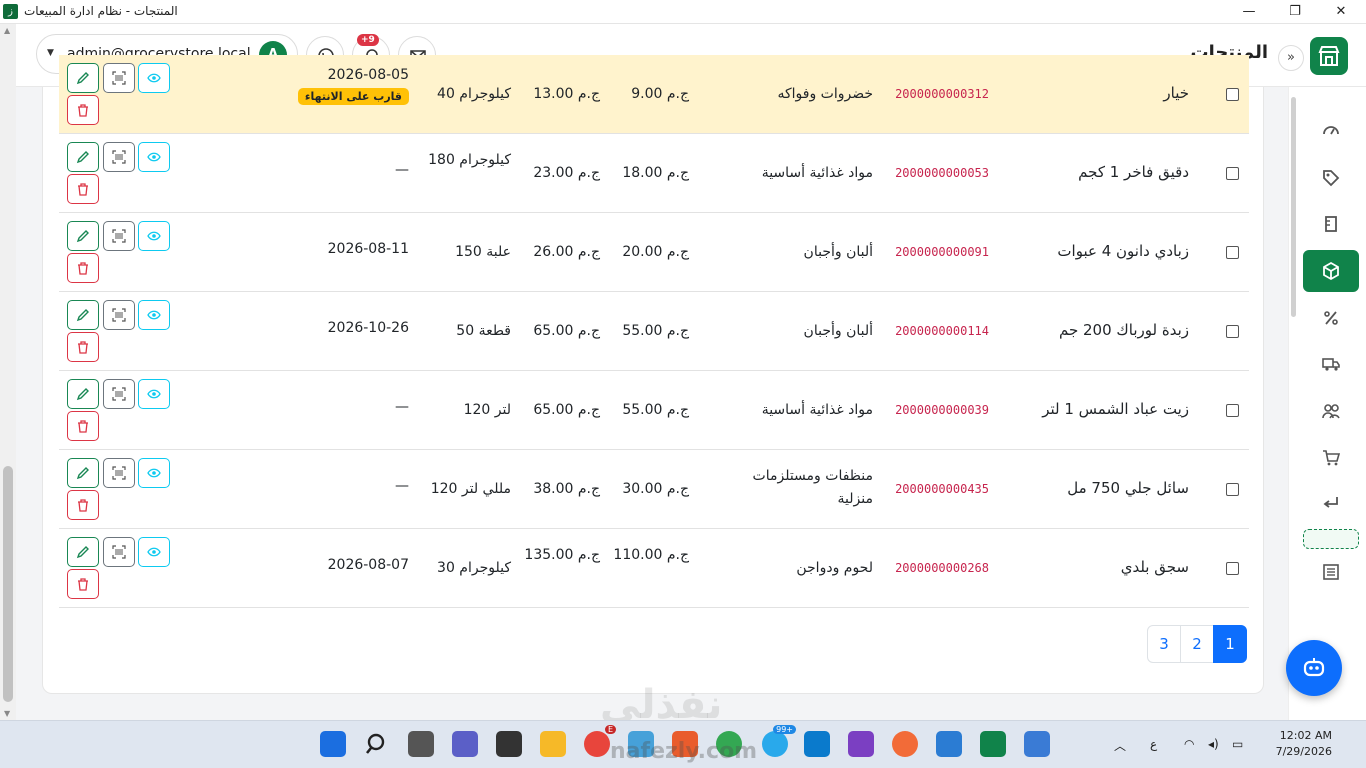  Describe the element at coordinates (1197, 644) in the screenshot. I see `page-2-button: 2` at that location.